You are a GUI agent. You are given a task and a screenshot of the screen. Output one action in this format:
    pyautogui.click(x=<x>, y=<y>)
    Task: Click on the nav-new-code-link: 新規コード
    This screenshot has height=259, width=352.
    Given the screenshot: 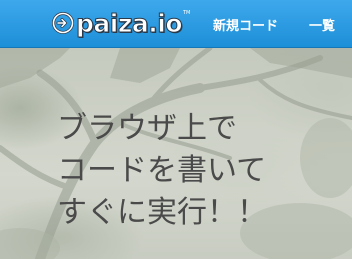 What is the action you would take?
    pyautogui.click(x=245, y=24)
    